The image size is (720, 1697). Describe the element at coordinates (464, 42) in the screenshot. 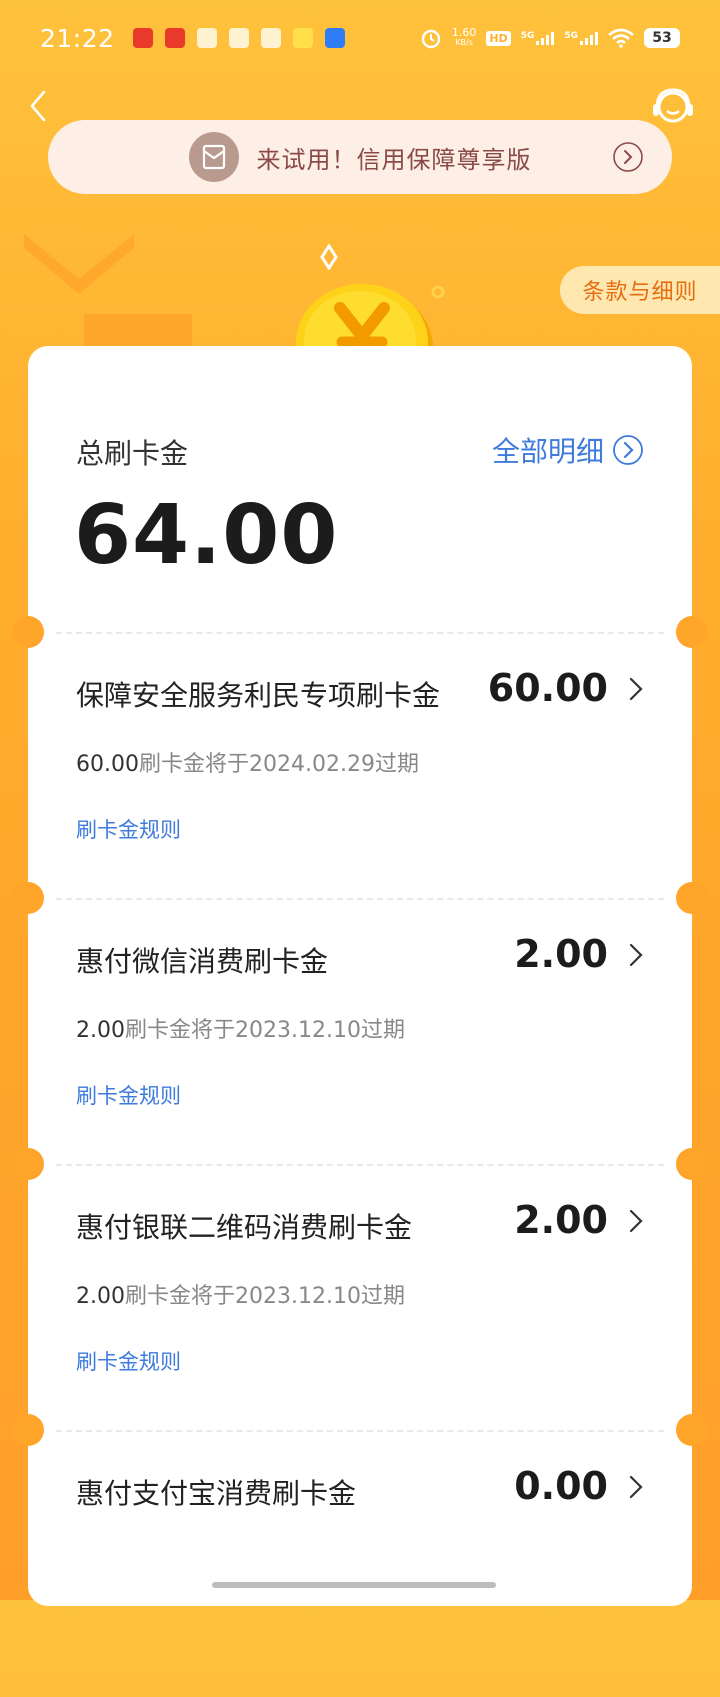

I see `net-speed-unit: KB/s` at that location.